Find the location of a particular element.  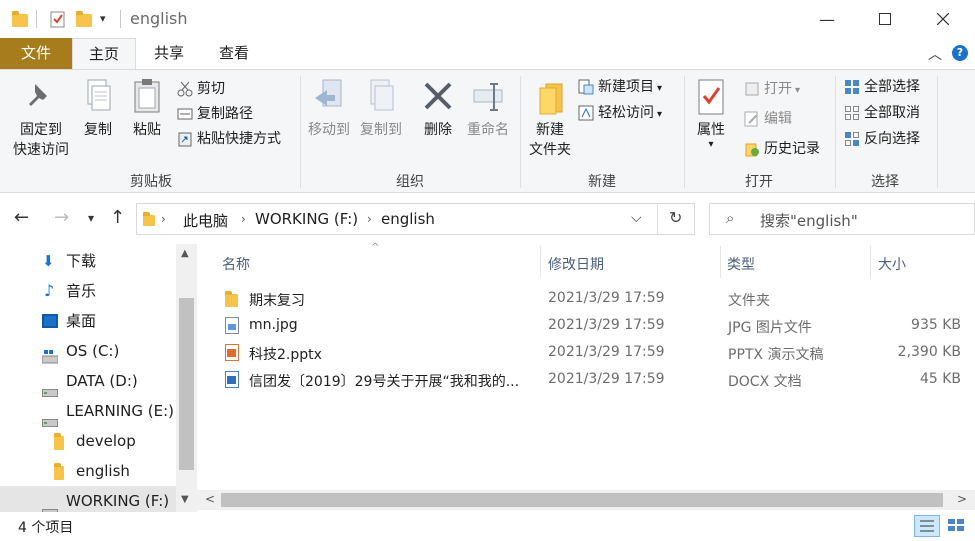

horizontal-scrollbar: < > is located at coordinates (586, 500).